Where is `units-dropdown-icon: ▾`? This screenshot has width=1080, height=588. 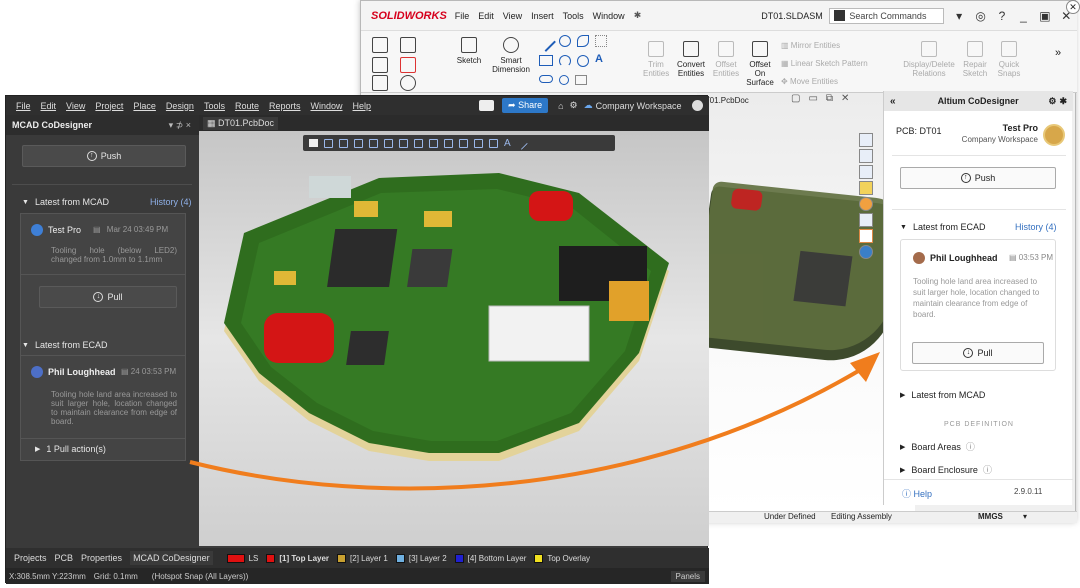
units-dropdown-icon: ▾ is located at coordinates (1025, 516).